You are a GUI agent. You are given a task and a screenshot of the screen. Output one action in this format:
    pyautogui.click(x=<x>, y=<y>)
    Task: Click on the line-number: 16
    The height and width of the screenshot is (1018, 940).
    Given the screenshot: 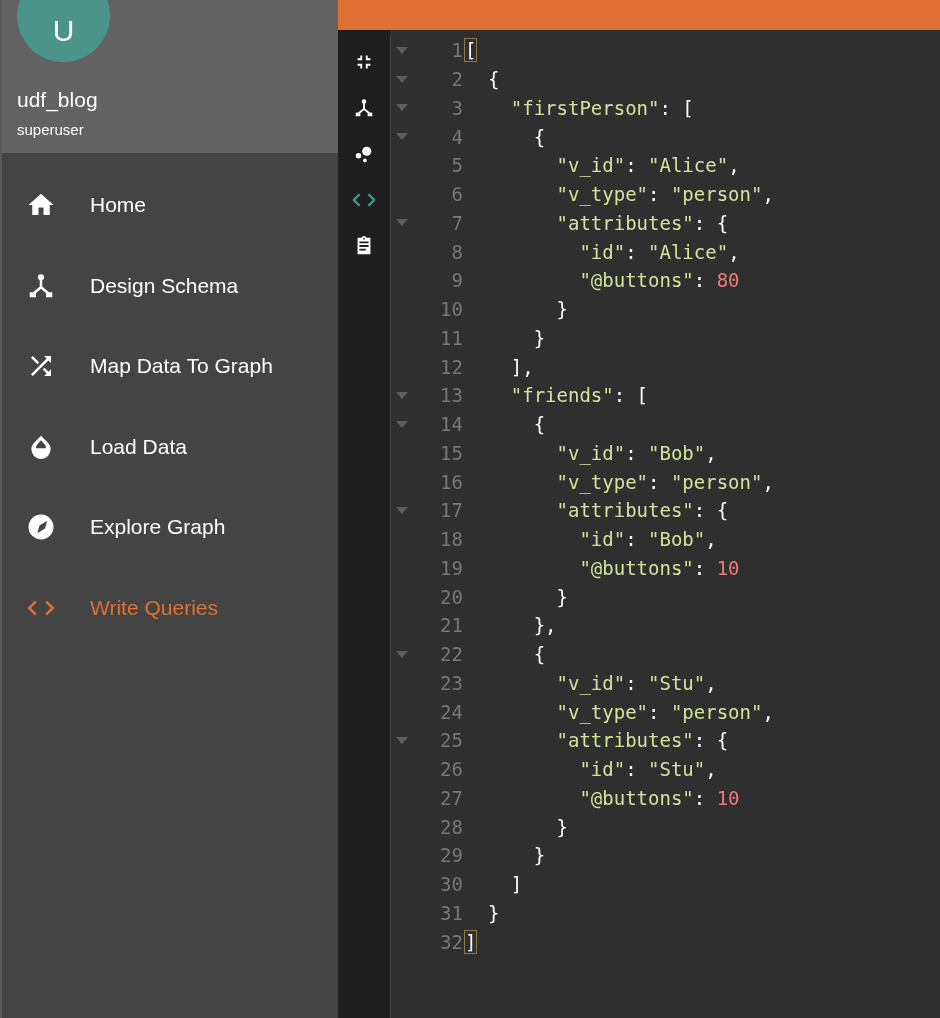 What is the action you would take?
    pyautogui.click(x=451, y=481)
    